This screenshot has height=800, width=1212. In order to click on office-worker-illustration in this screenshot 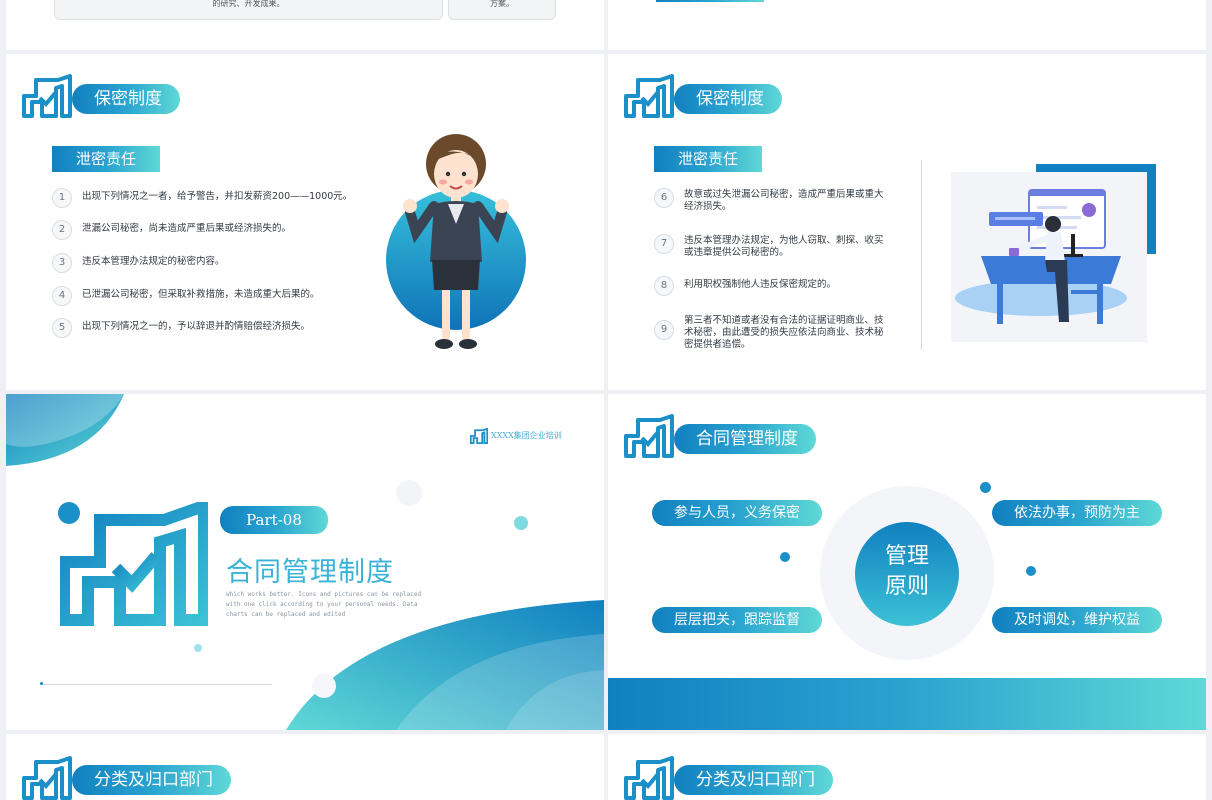, I will do `click(1041, 256)`.